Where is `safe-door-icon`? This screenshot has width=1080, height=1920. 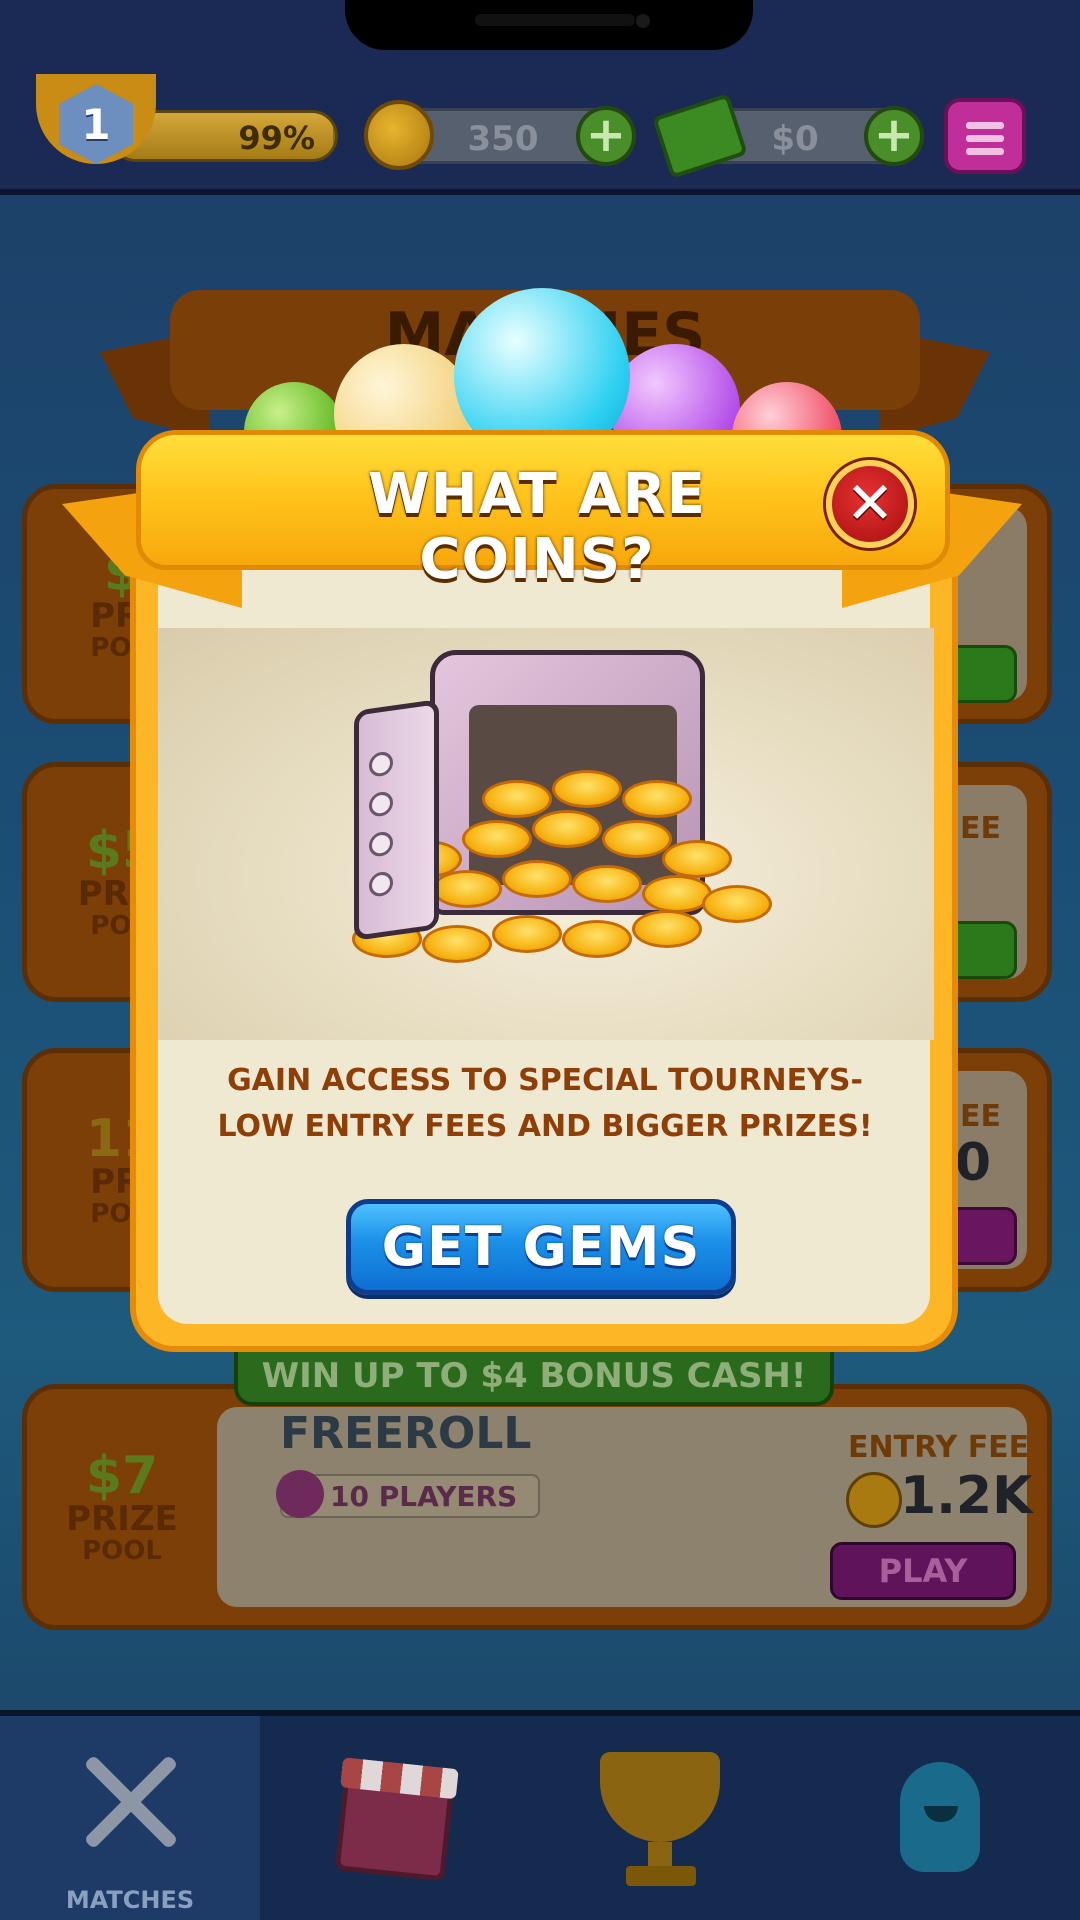
safe-door-icon is located at coordinates (396, 820).